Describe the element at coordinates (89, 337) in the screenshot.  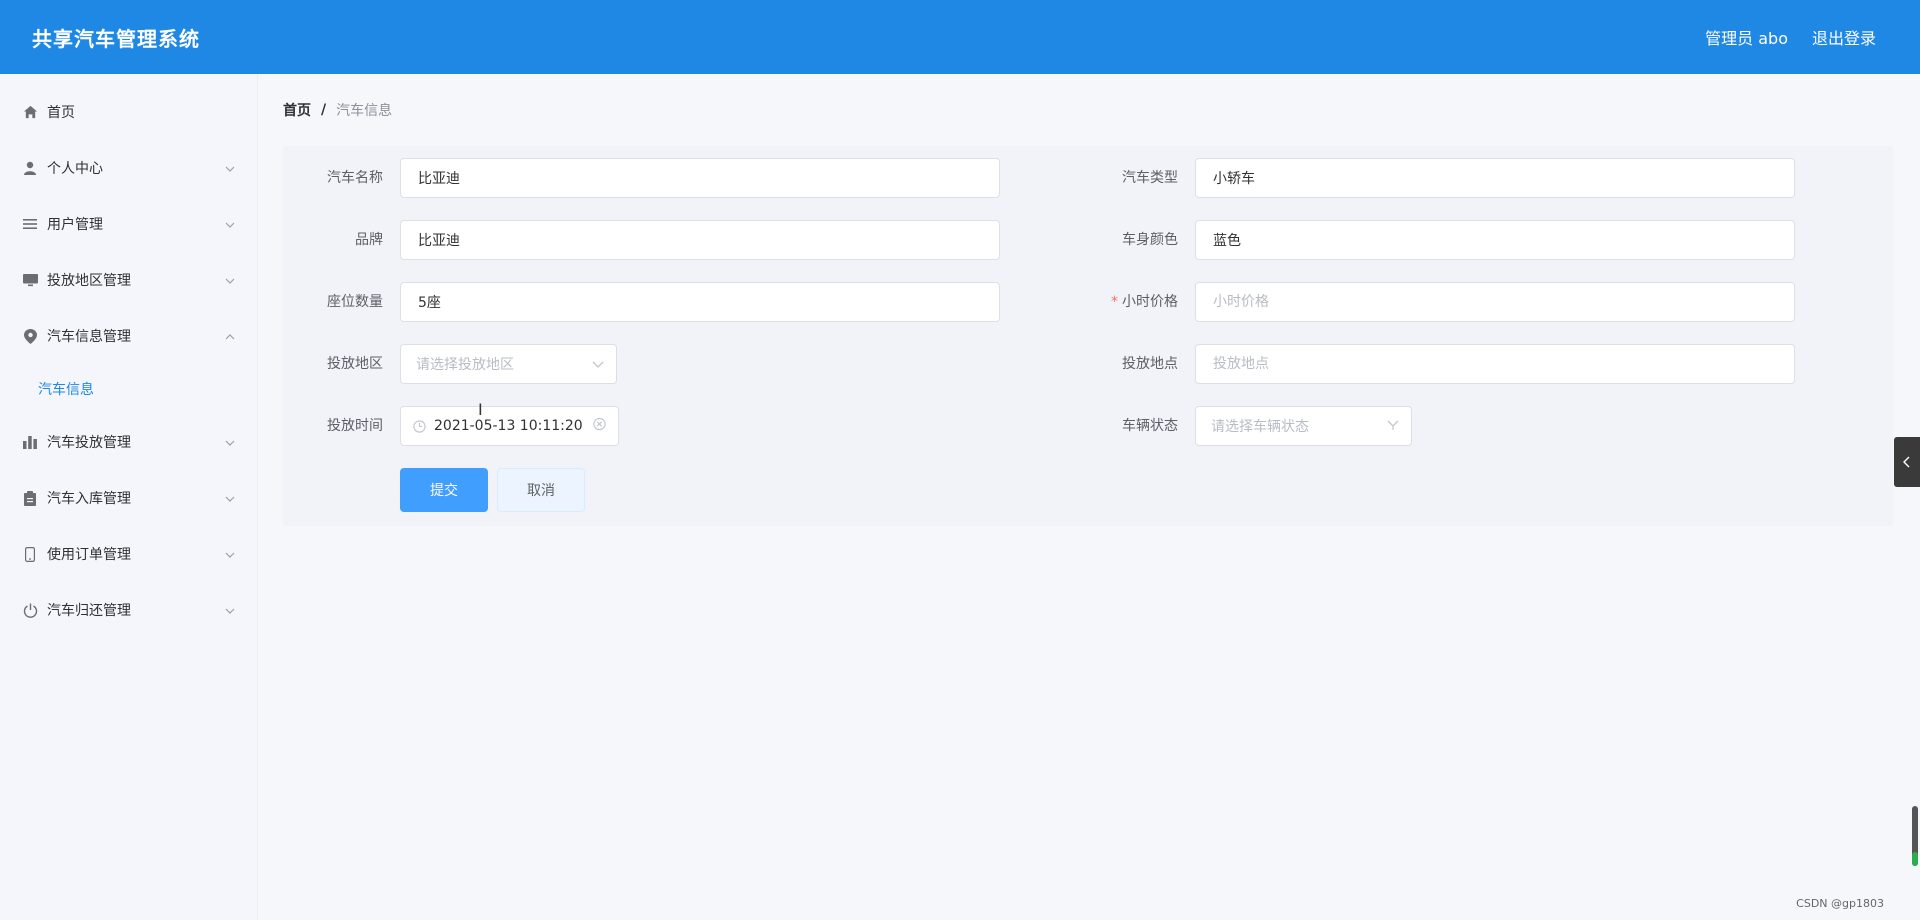
I see `sidebar-item-label: 汽车信息管理` at that location.